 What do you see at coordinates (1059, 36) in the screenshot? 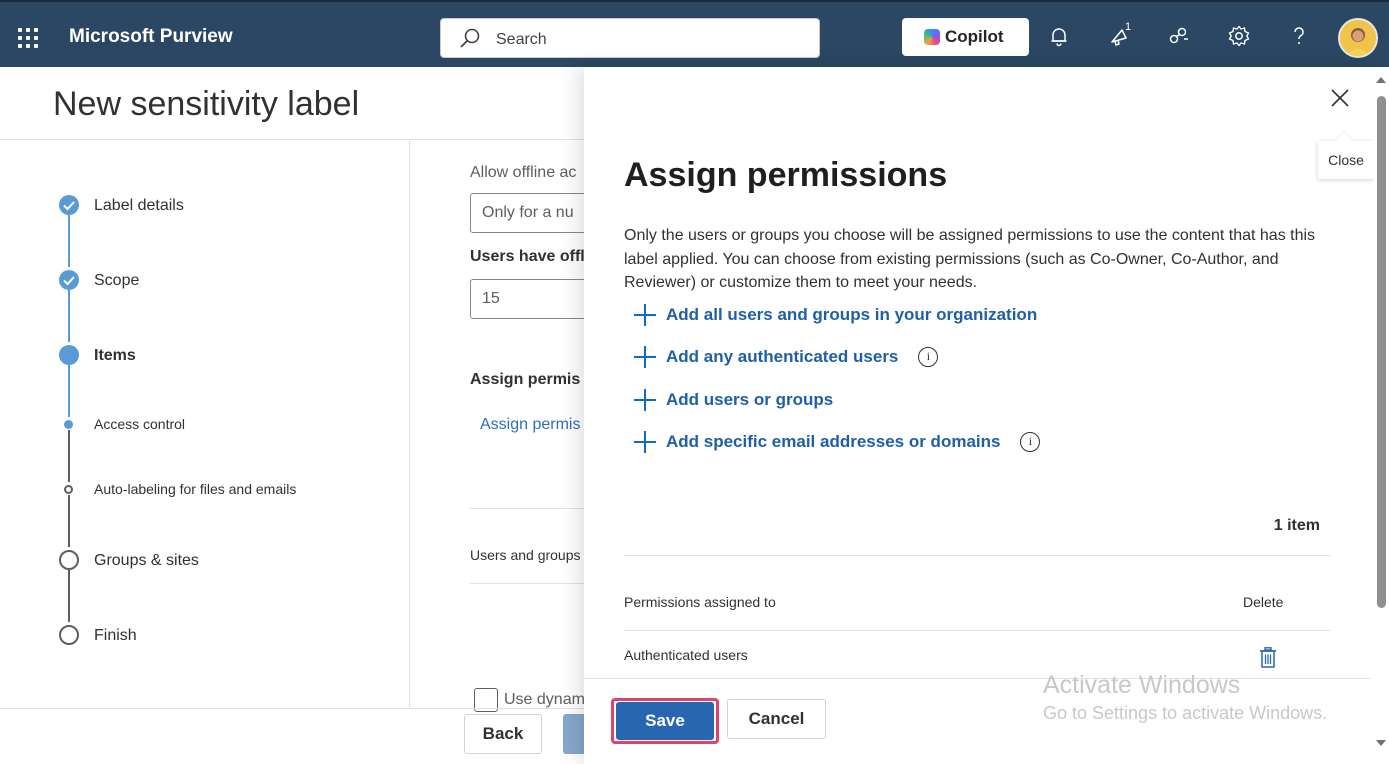
I see `bell-icon` at bounding box center [1059, 36].